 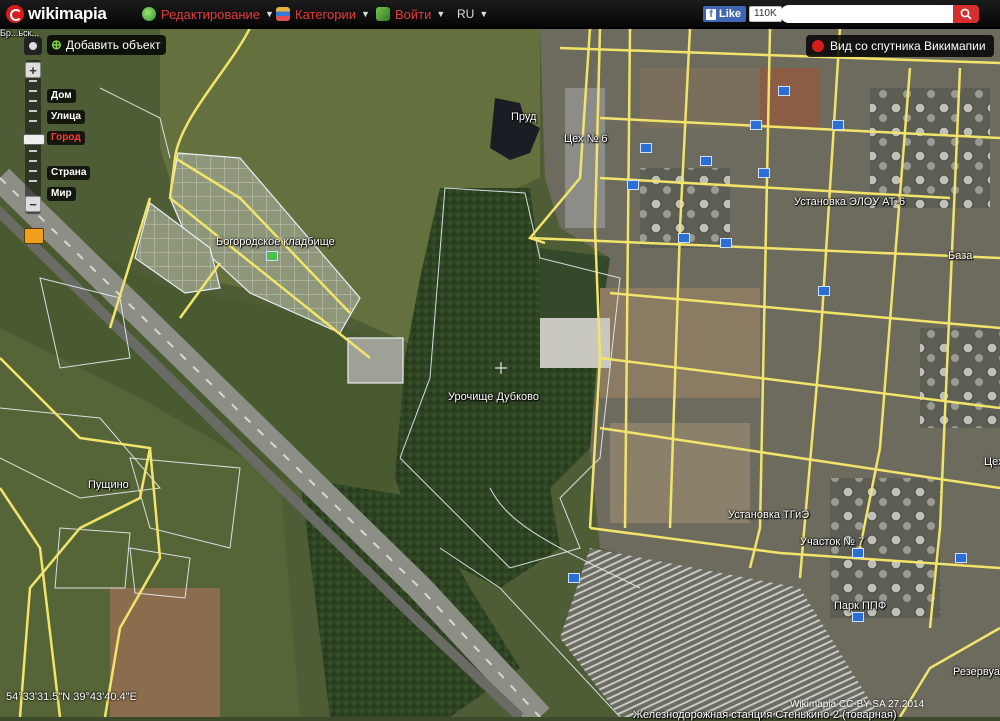 I want to click on zoom-level-city: Город, so click(x=66, y=138).